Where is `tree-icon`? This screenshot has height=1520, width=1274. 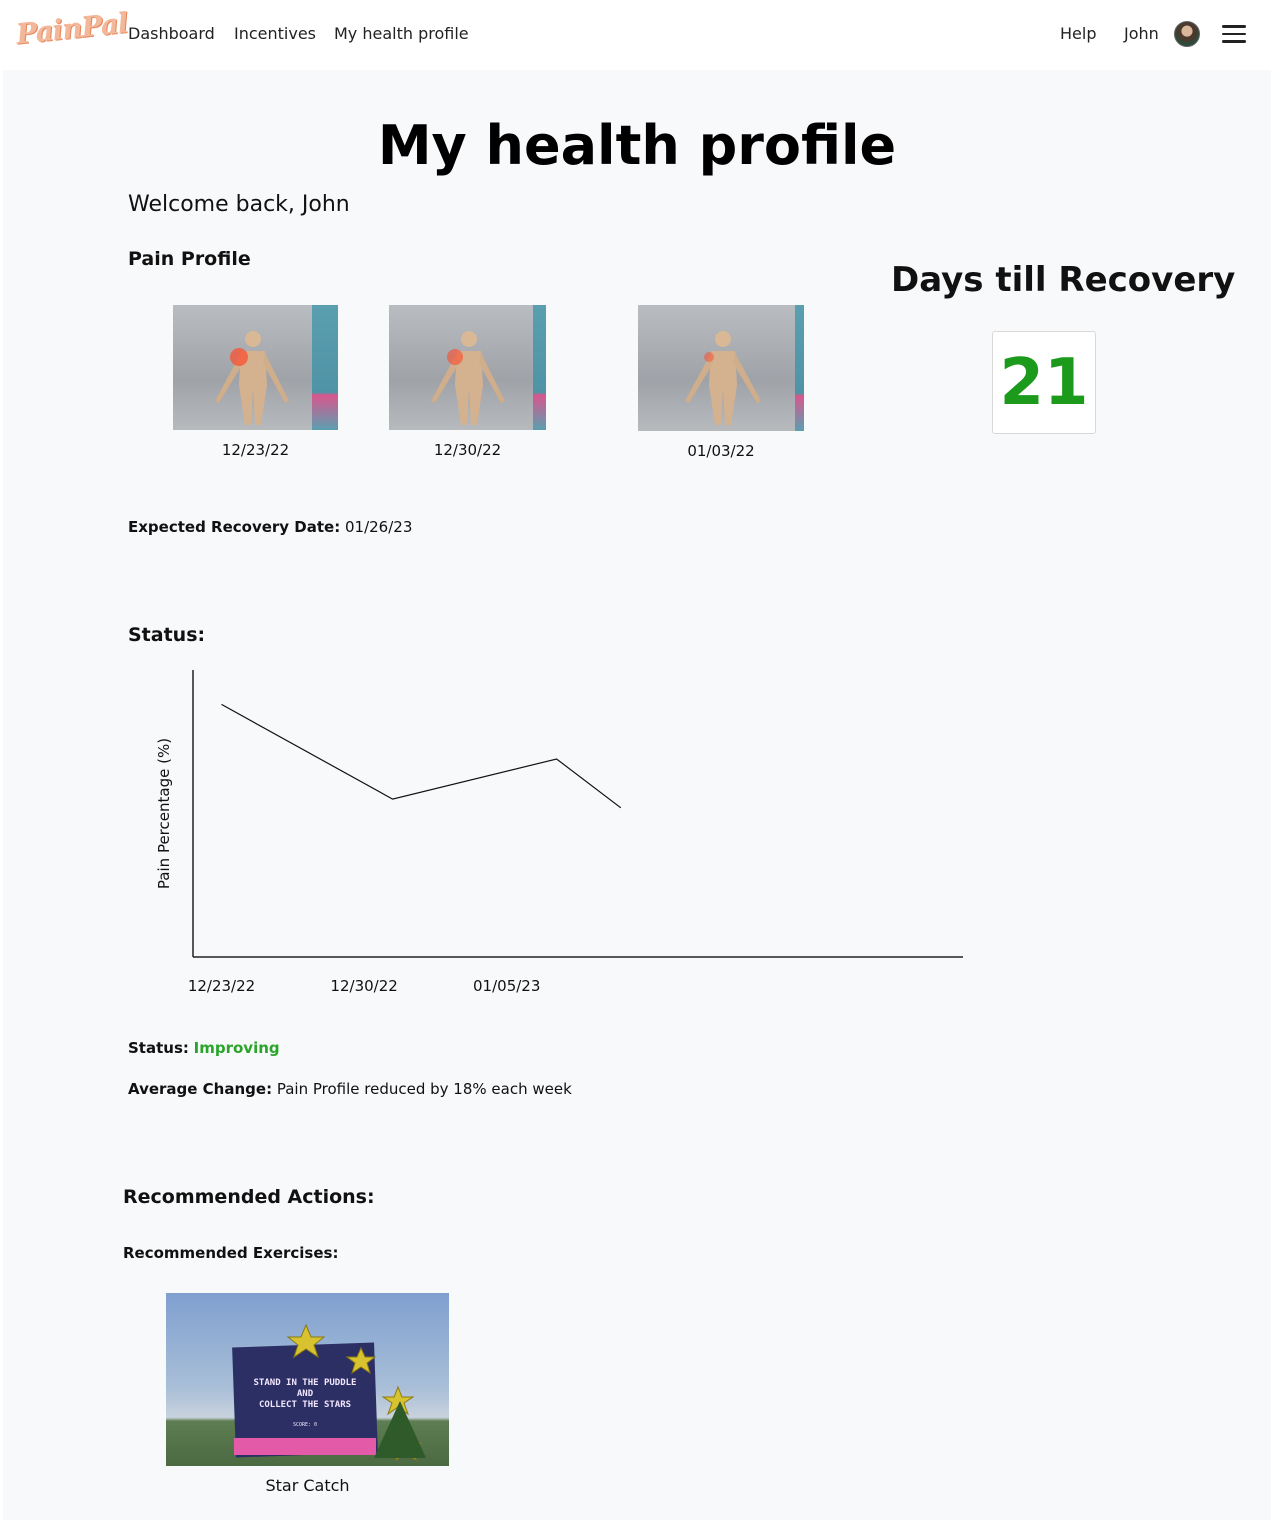
tree-icon is located at coordinates (400, 1429).